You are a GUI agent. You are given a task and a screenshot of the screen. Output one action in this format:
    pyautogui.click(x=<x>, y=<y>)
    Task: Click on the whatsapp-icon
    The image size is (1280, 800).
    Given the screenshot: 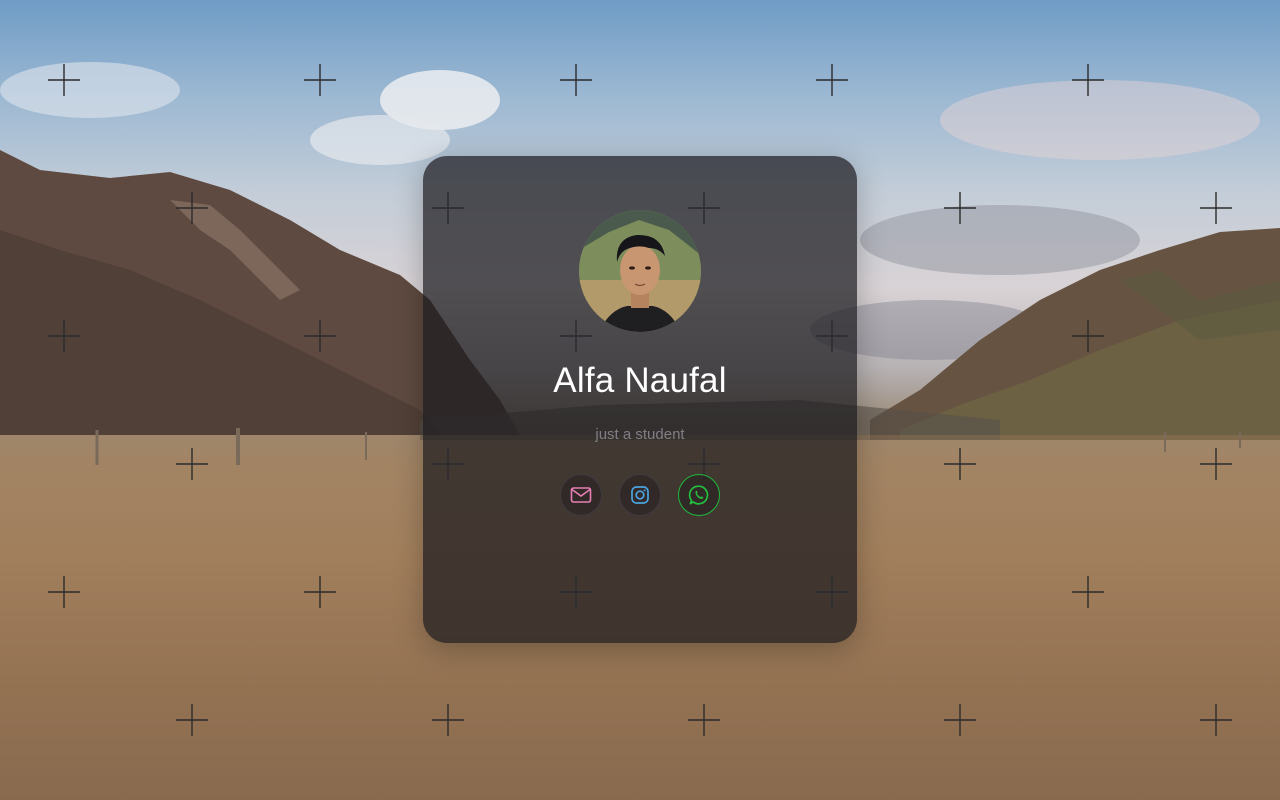 What is the action you would take?
    pyautogui.click(x=698, y=495)
    